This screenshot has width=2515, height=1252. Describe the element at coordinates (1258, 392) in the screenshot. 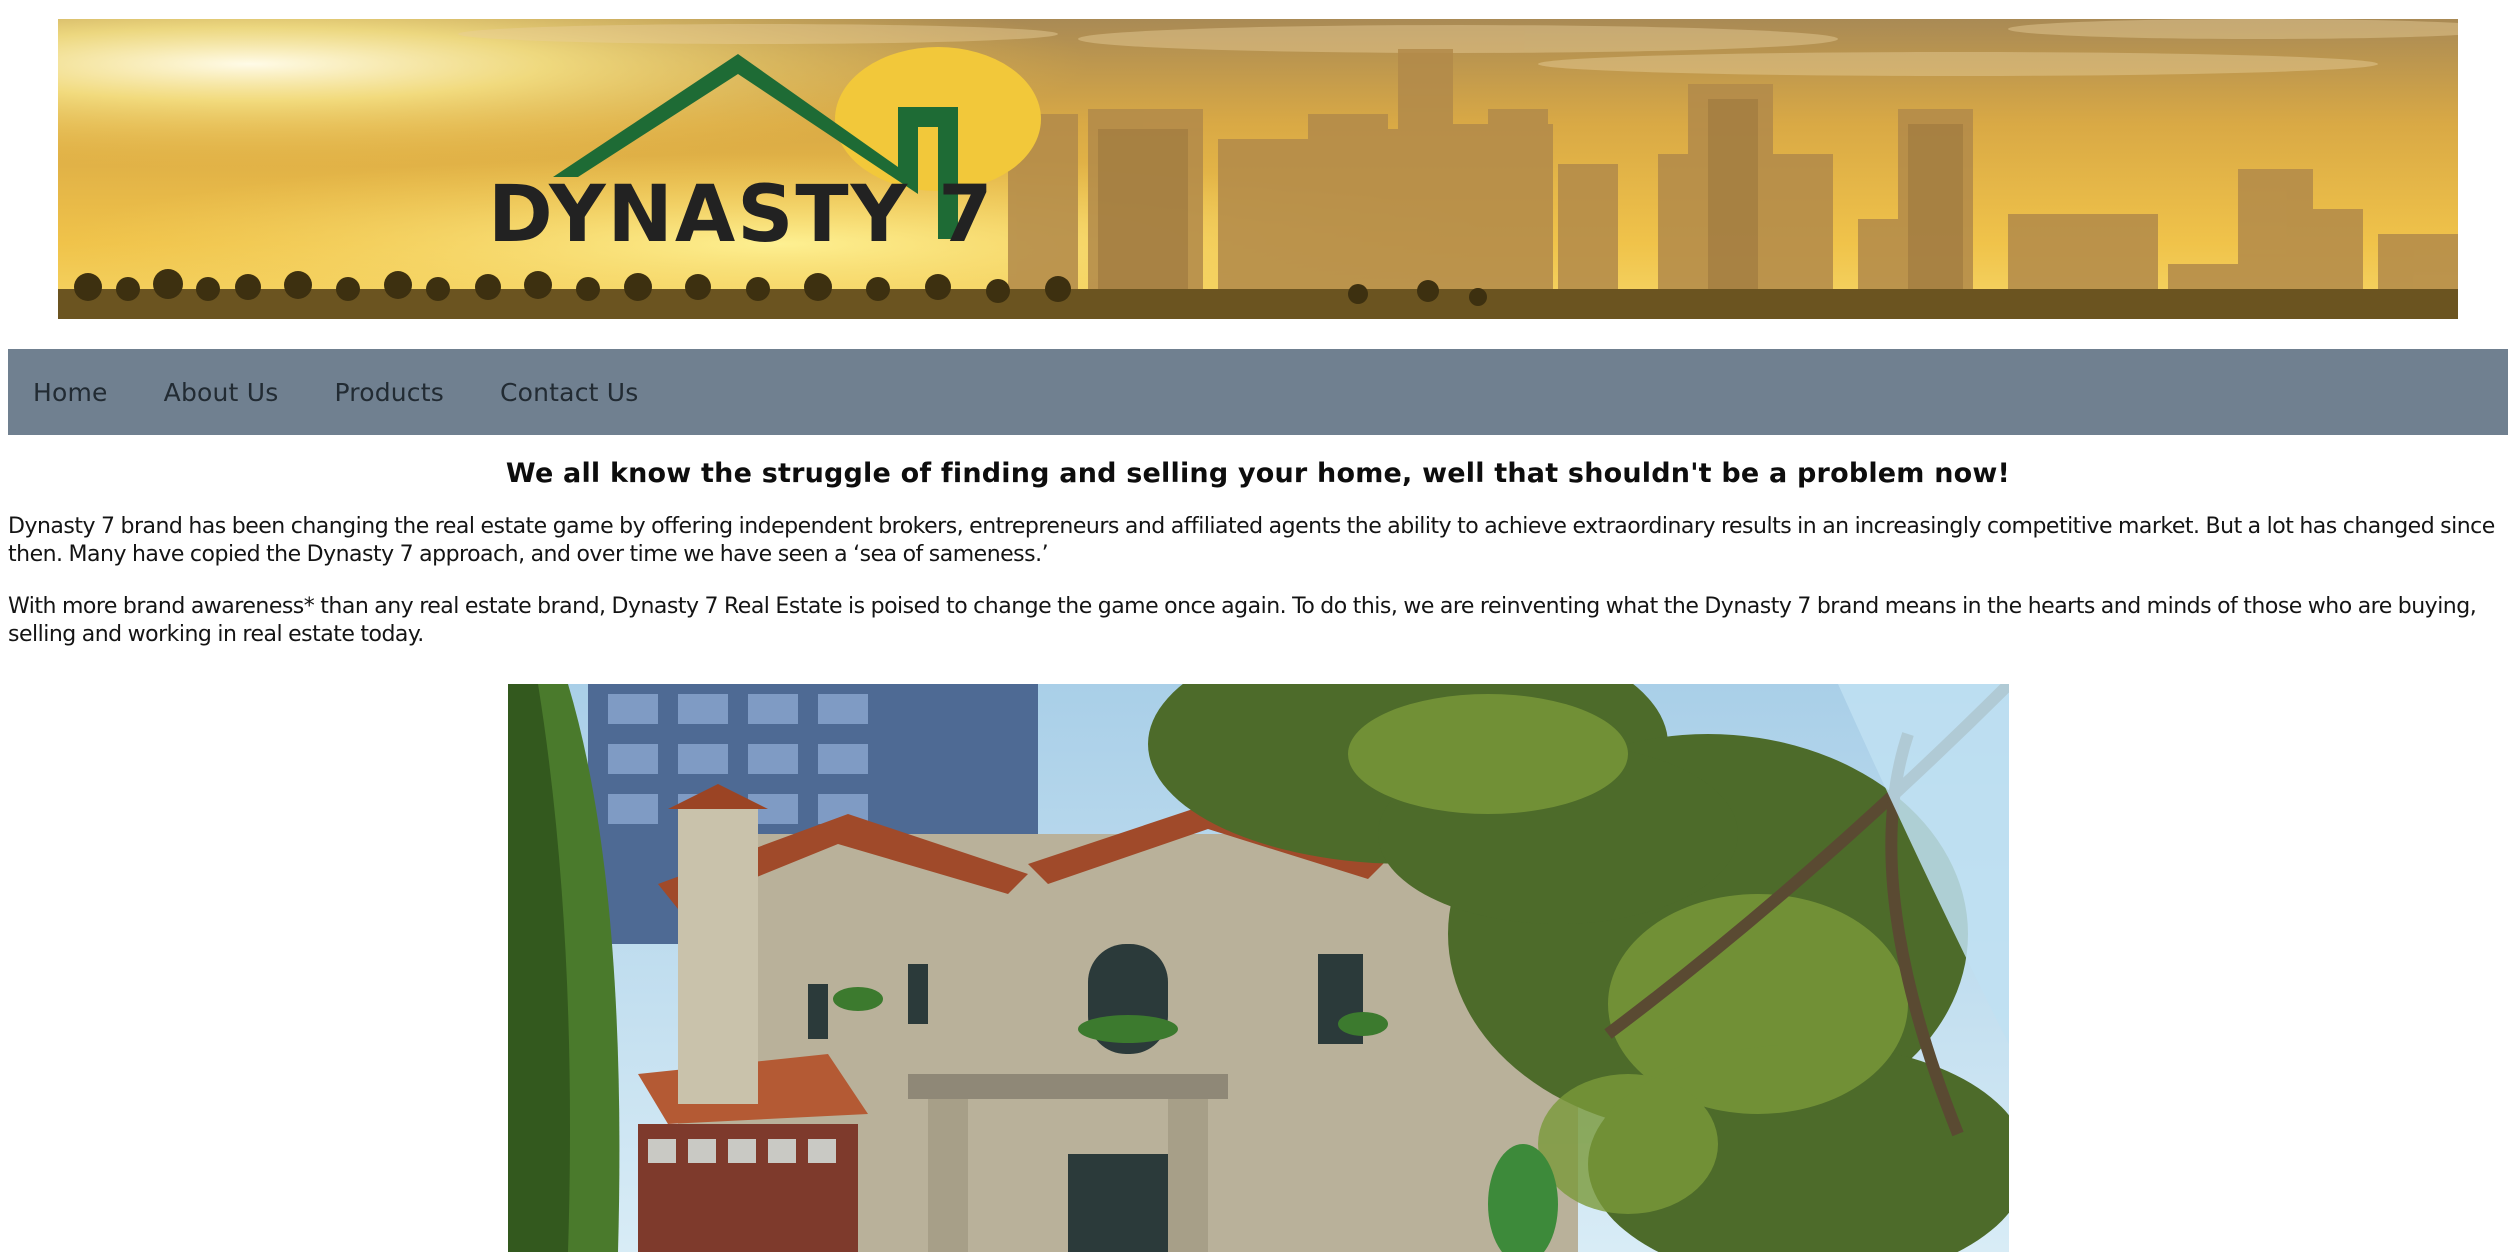

I see `main-navbar: Home About Us Products Contact Us` at that location.